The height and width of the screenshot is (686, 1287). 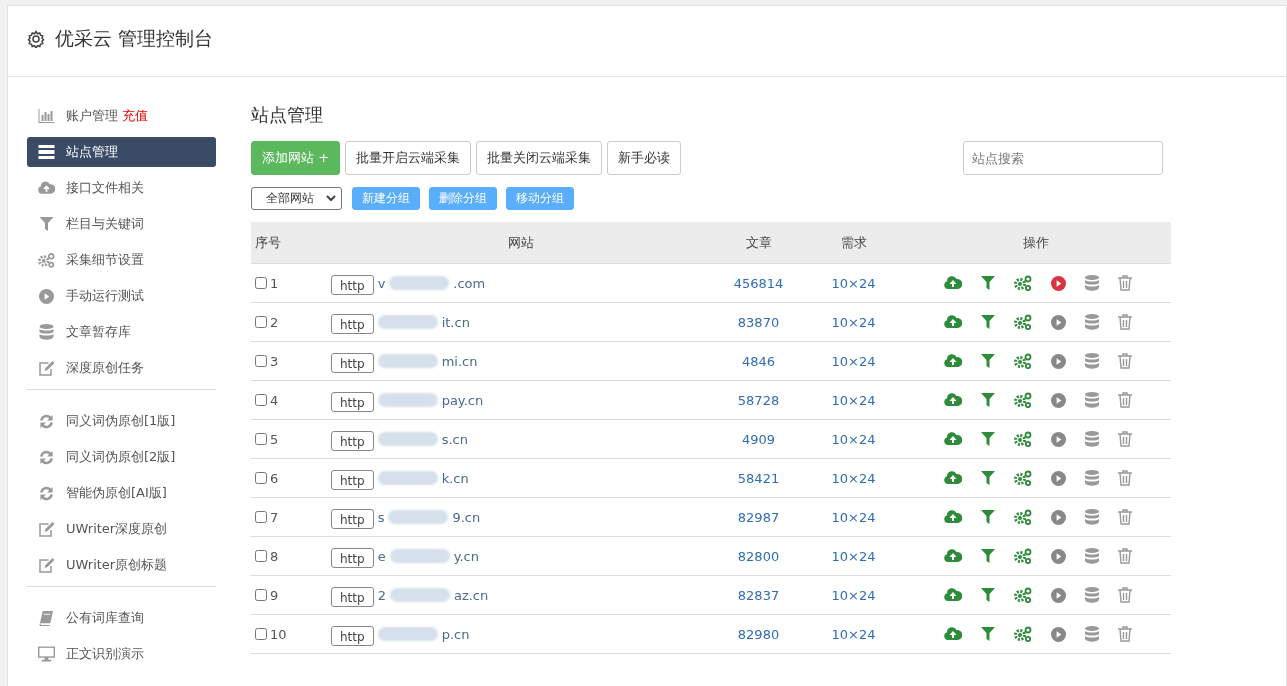 What do you see at coordinates (121, 296) in the screenshot?
I see `sidebar-item: 手动运行测试` at bounding box center [121, 296].